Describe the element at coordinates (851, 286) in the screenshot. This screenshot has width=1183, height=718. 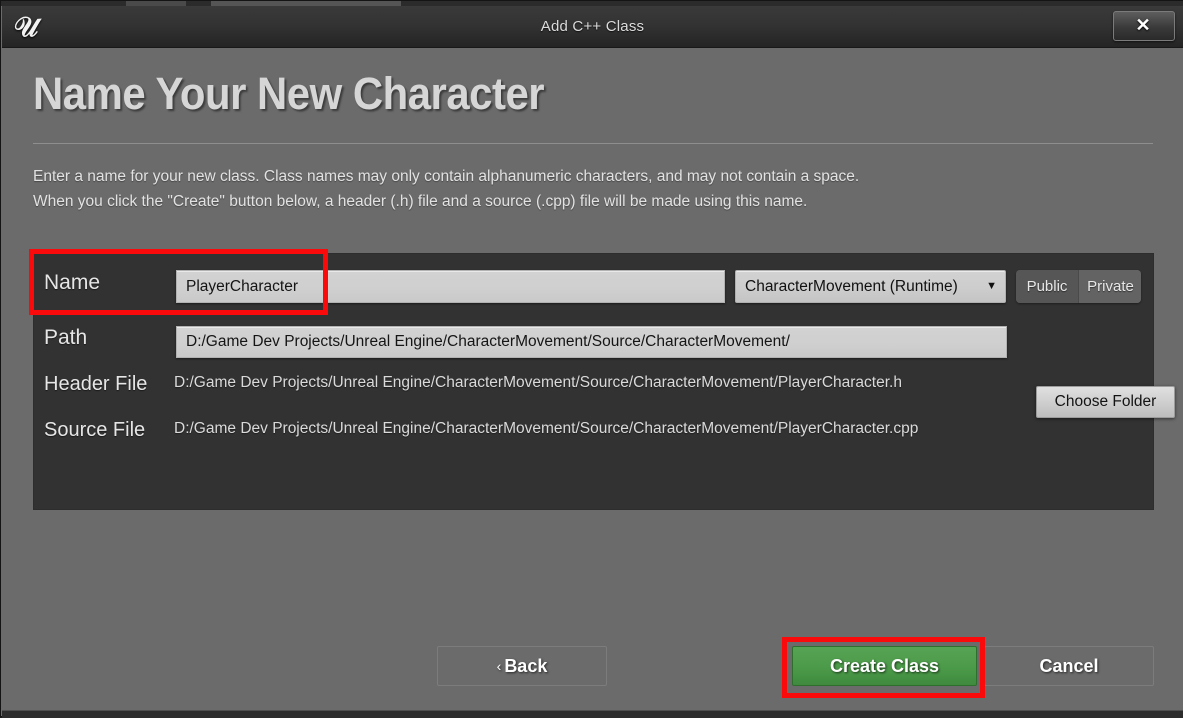
I see `module-dropdown-value: CharacterMovement (Runtime)` at that location.